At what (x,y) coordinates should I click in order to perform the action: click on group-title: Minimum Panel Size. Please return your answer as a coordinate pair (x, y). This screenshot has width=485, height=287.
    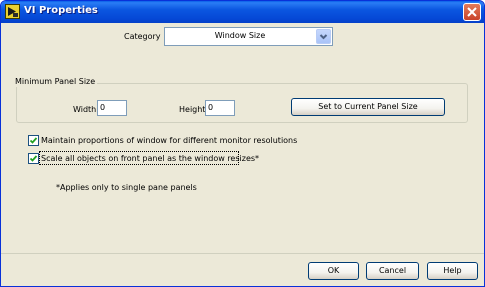
    Looking at the image, I should click on (55, 82).